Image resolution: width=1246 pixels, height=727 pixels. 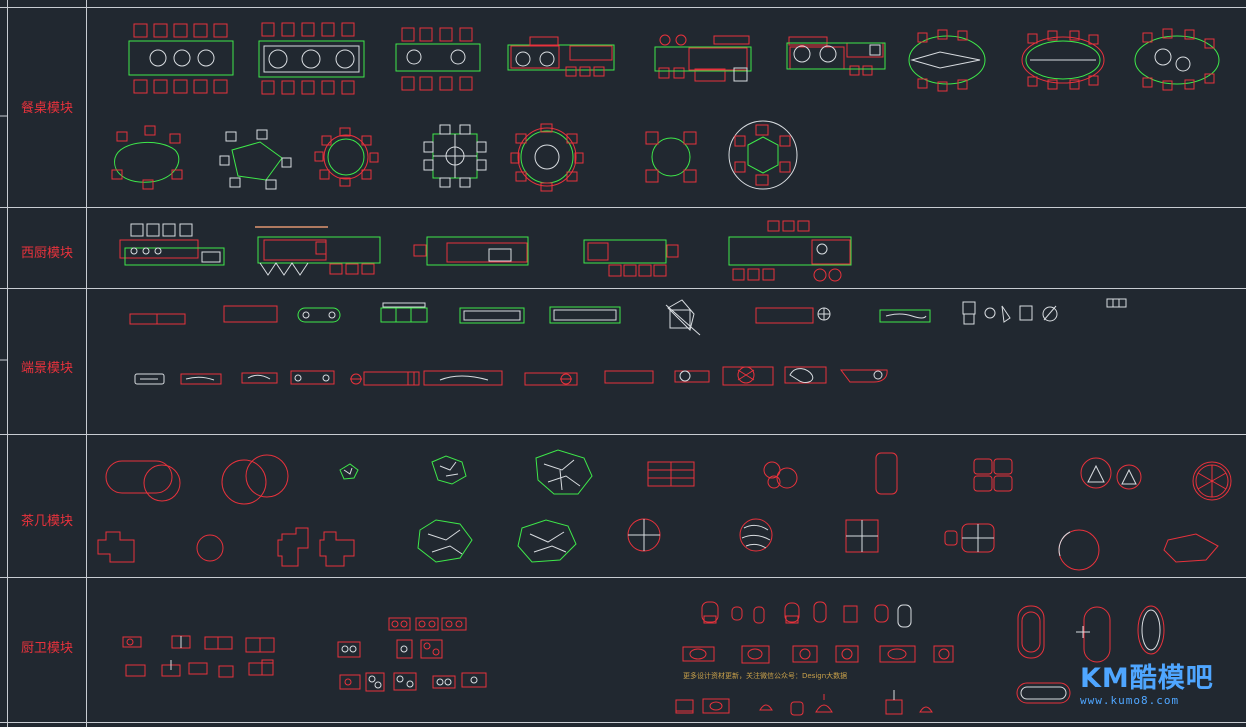 I want to click on stove-group, so click(x=412, y=654).